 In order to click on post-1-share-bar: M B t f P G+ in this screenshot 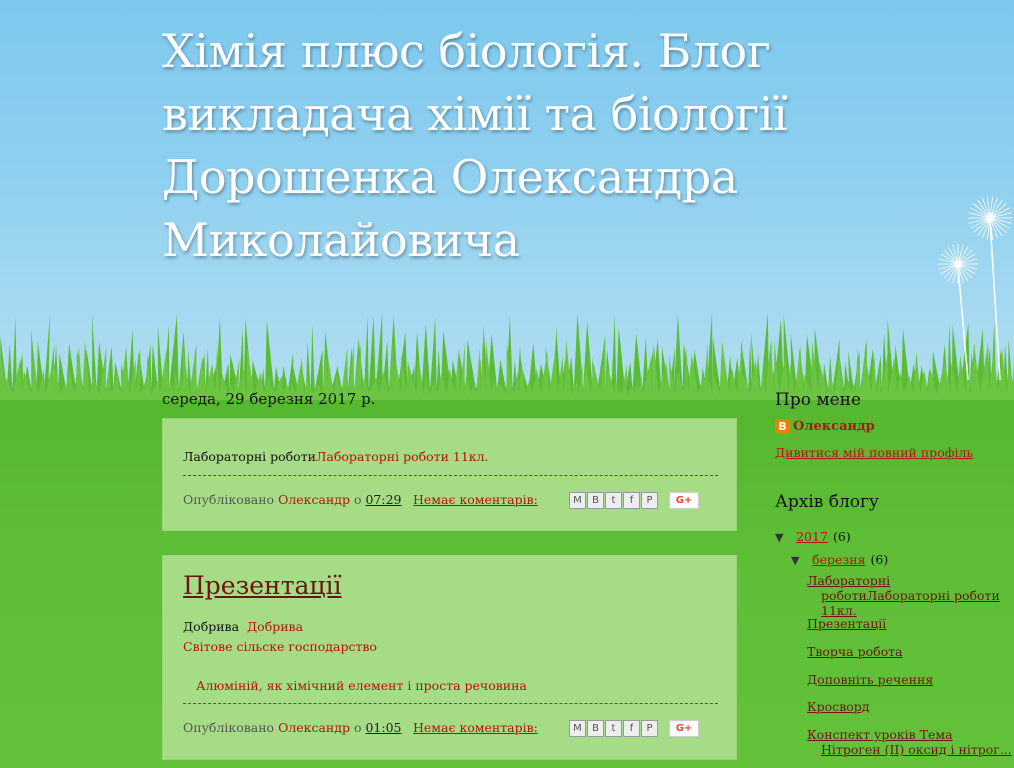, I will do `click(634, 500)`.